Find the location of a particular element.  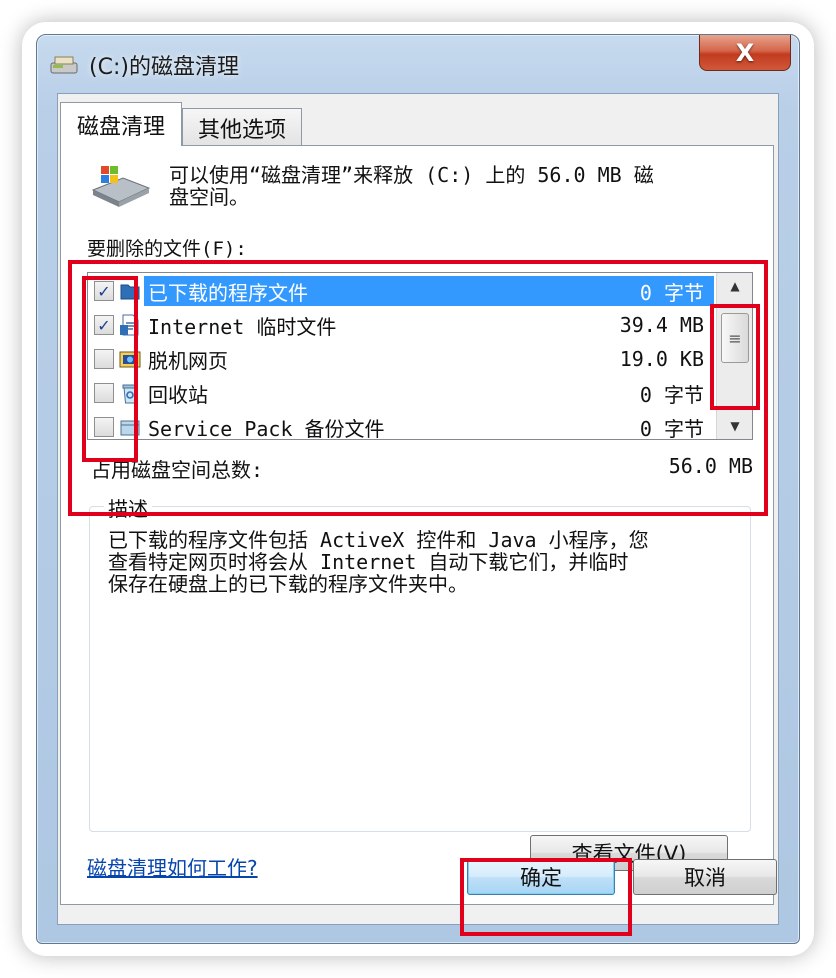

cancel-button: 取消 is located at coordinates (705, 877).